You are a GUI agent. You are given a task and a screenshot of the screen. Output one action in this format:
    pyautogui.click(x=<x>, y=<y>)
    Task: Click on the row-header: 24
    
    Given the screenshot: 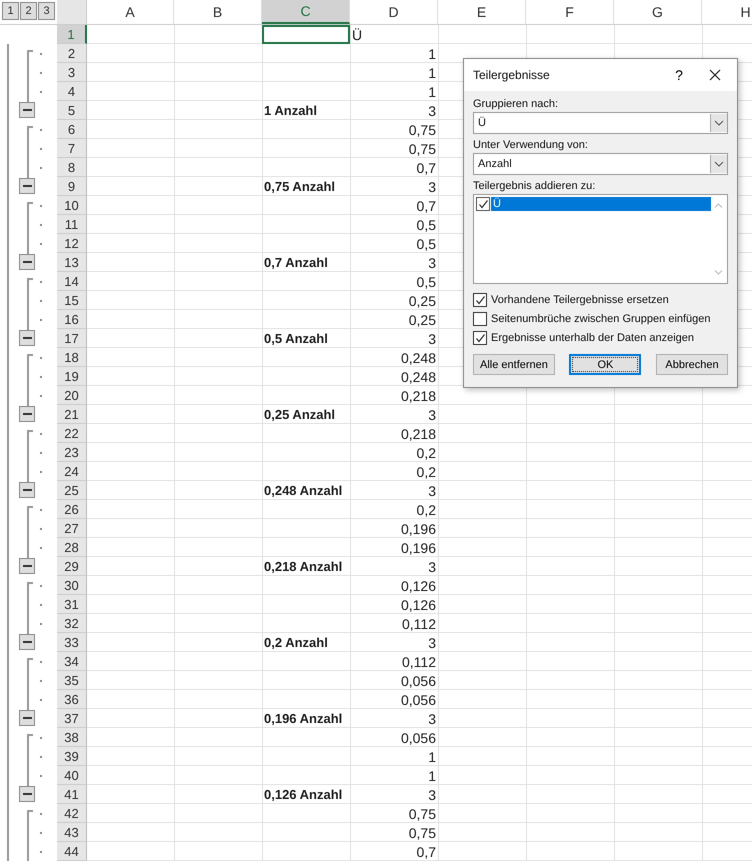 What is the action you would take?
    pyautogui.click(x=72, y=471)
    